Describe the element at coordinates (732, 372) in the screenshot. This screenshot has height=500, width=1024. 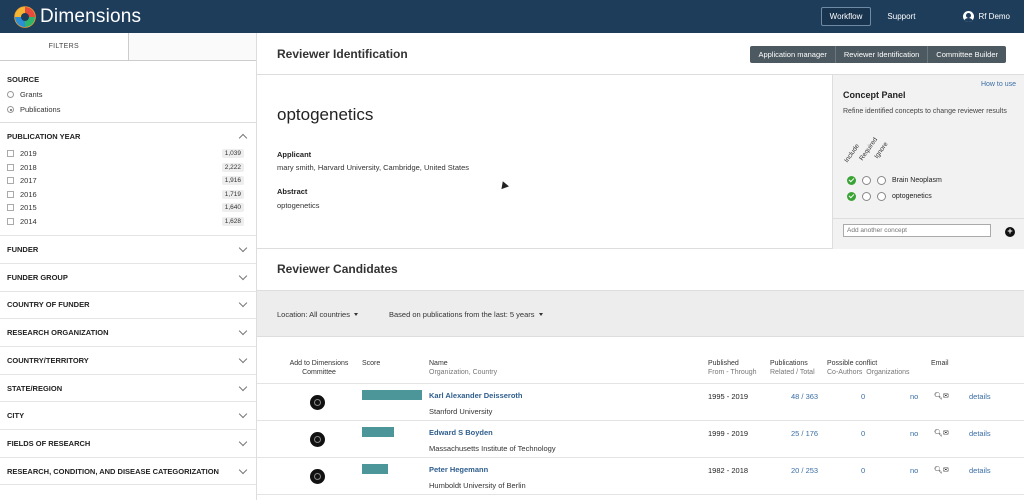
I see `col-published-sub: From - Through` at that location.